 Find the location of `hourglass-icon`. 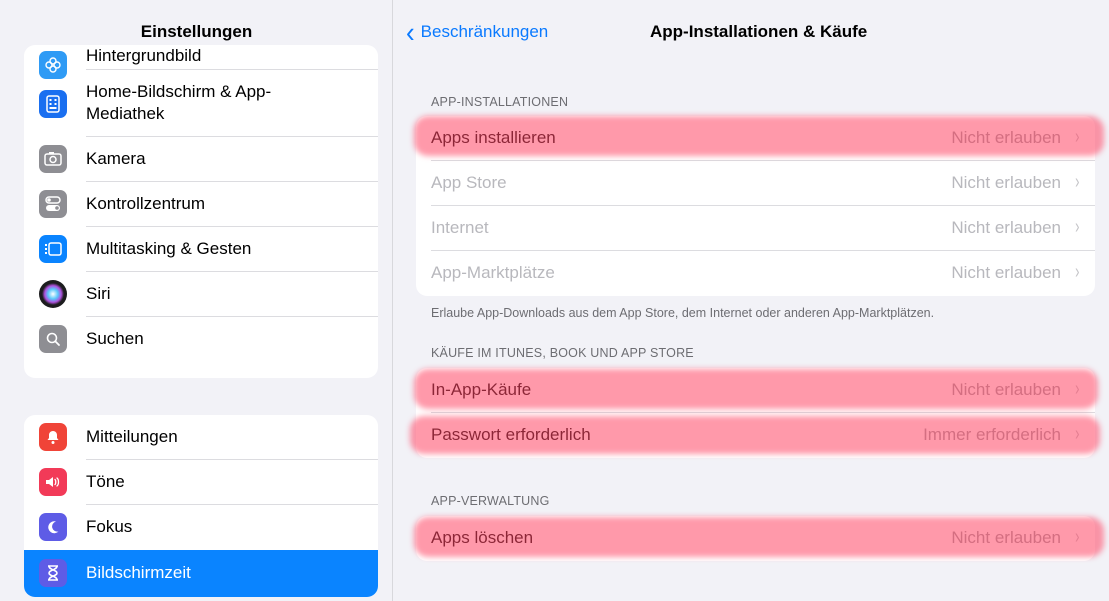

hourglass-icon is located at coordinates (53, 573).